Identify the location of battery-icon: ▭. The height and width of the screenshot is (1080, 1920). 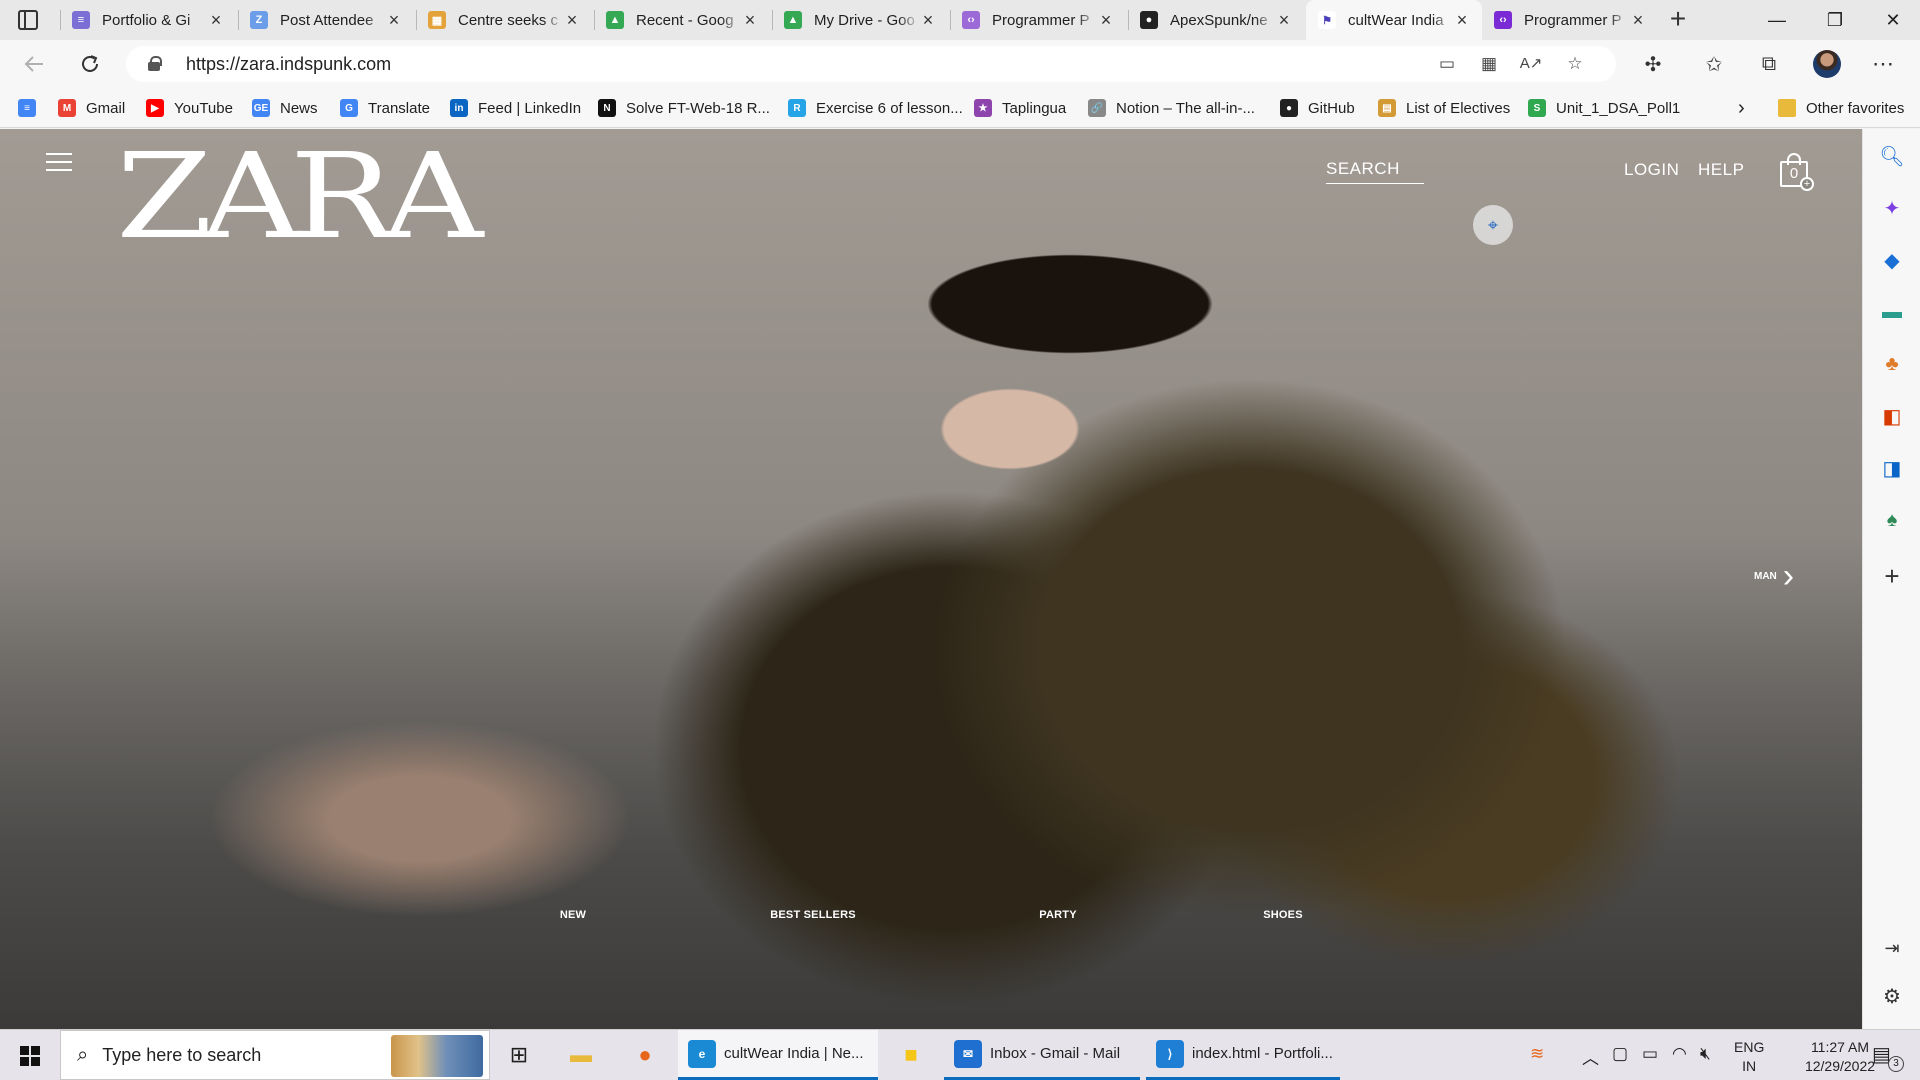
(1650, 1054).